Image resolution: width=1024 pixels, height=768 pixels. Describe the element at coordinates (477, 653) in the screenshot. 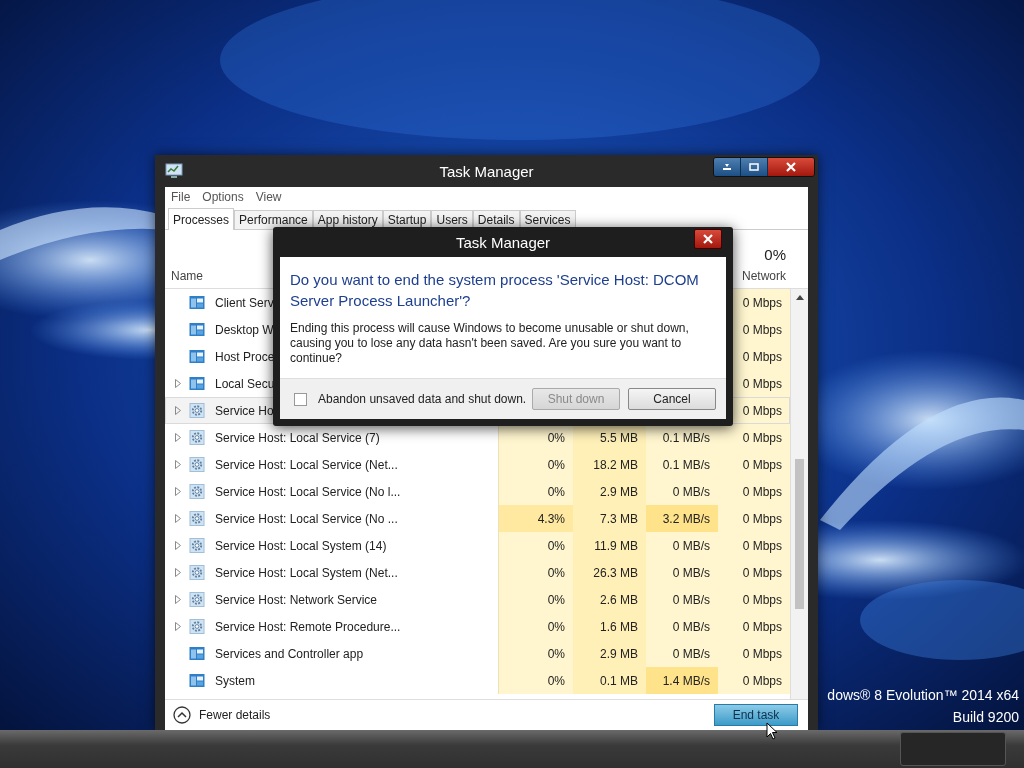

I see `process-row: Services and Controller app 0% 2.9 MB 0 MB/s 0 Mbps` at that location.